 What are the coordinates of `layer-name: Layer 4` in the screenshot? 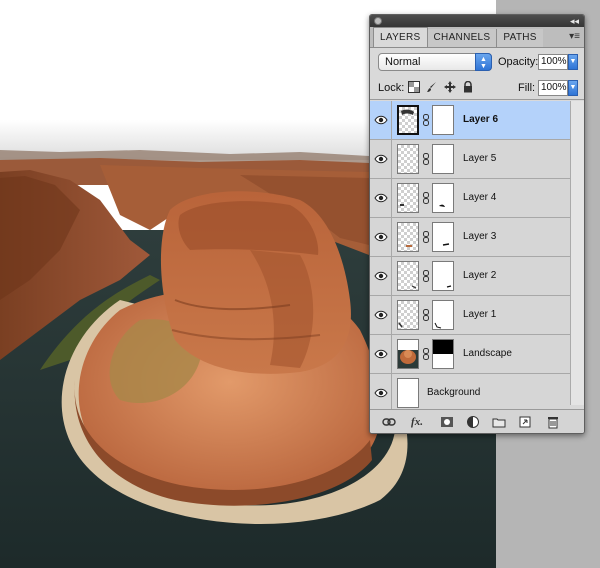 It's located at (479, 197).